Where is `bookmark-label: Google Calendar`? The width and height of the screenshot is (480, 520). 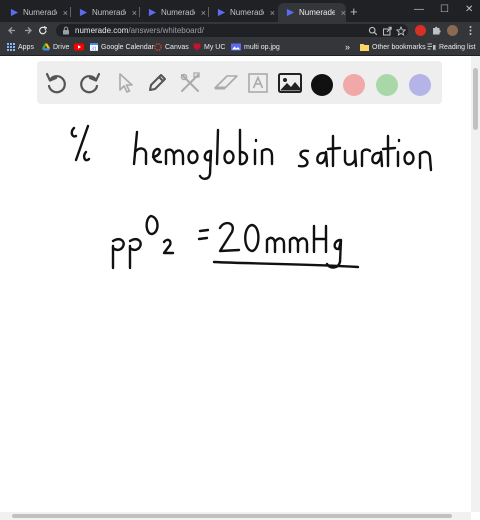
bookmark-label: Google Calendar is located at coordinates (127, 47).